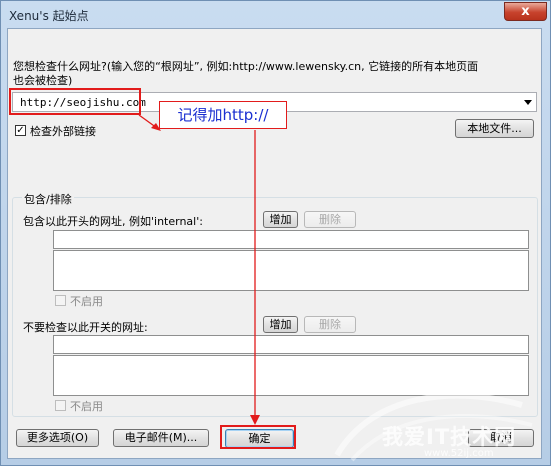 The image size is (551, 466). I want to click on annotation-note: 记得加http://, so click(223, 115).